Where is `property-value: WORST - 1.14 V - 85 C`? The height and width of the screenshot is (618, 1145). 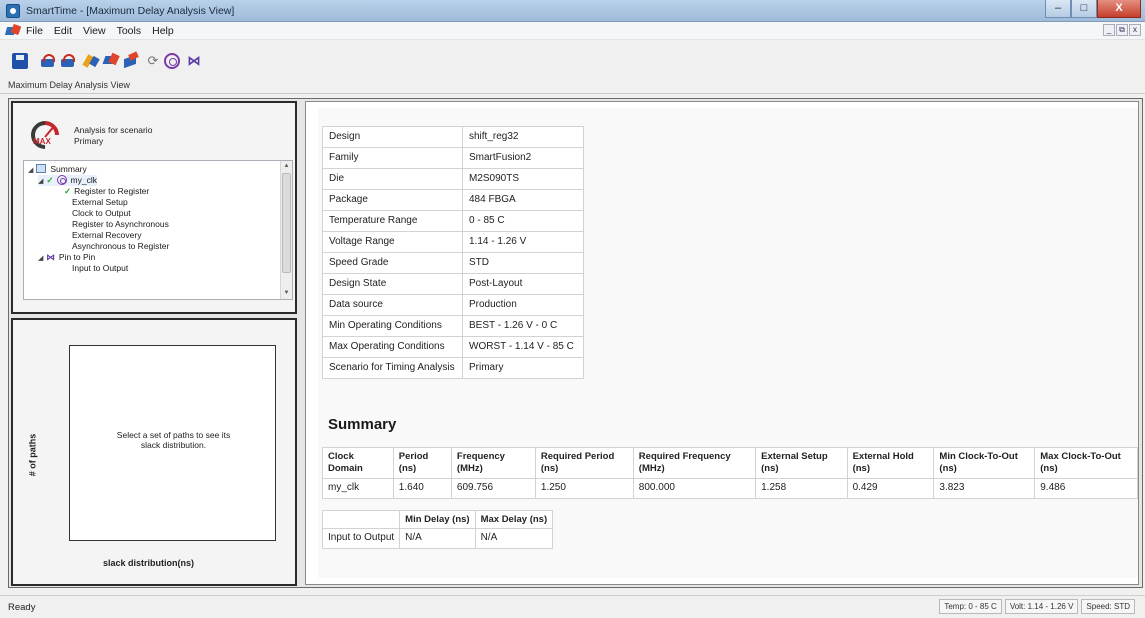 property-value: WORST - 1.14 V - 85 C is located at coordinates (523, 347).